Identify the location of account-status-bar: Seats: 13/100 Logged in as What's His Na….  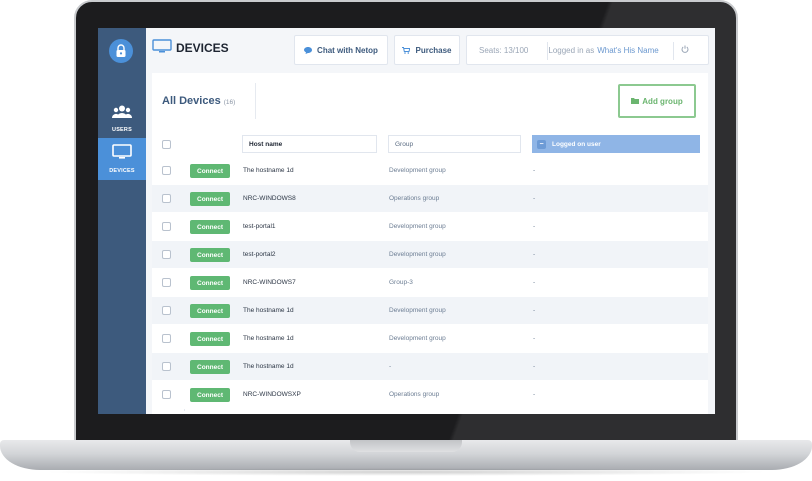
(587, 50).